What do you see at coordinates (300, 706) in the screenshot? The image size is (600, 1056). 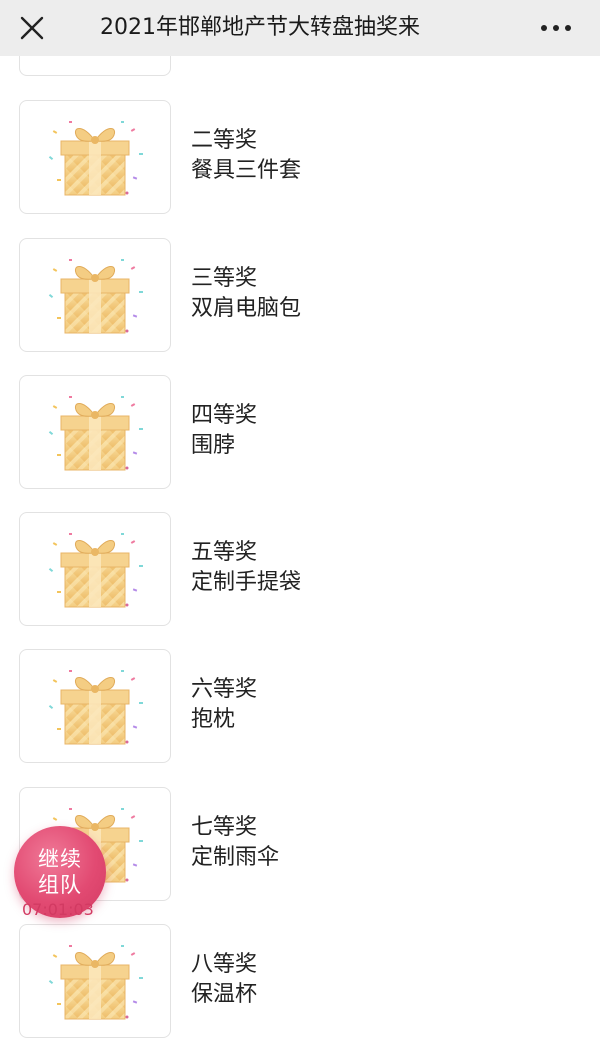 I see `prize-item: 六等奖 抱枕` at bounding box center [300, 706].